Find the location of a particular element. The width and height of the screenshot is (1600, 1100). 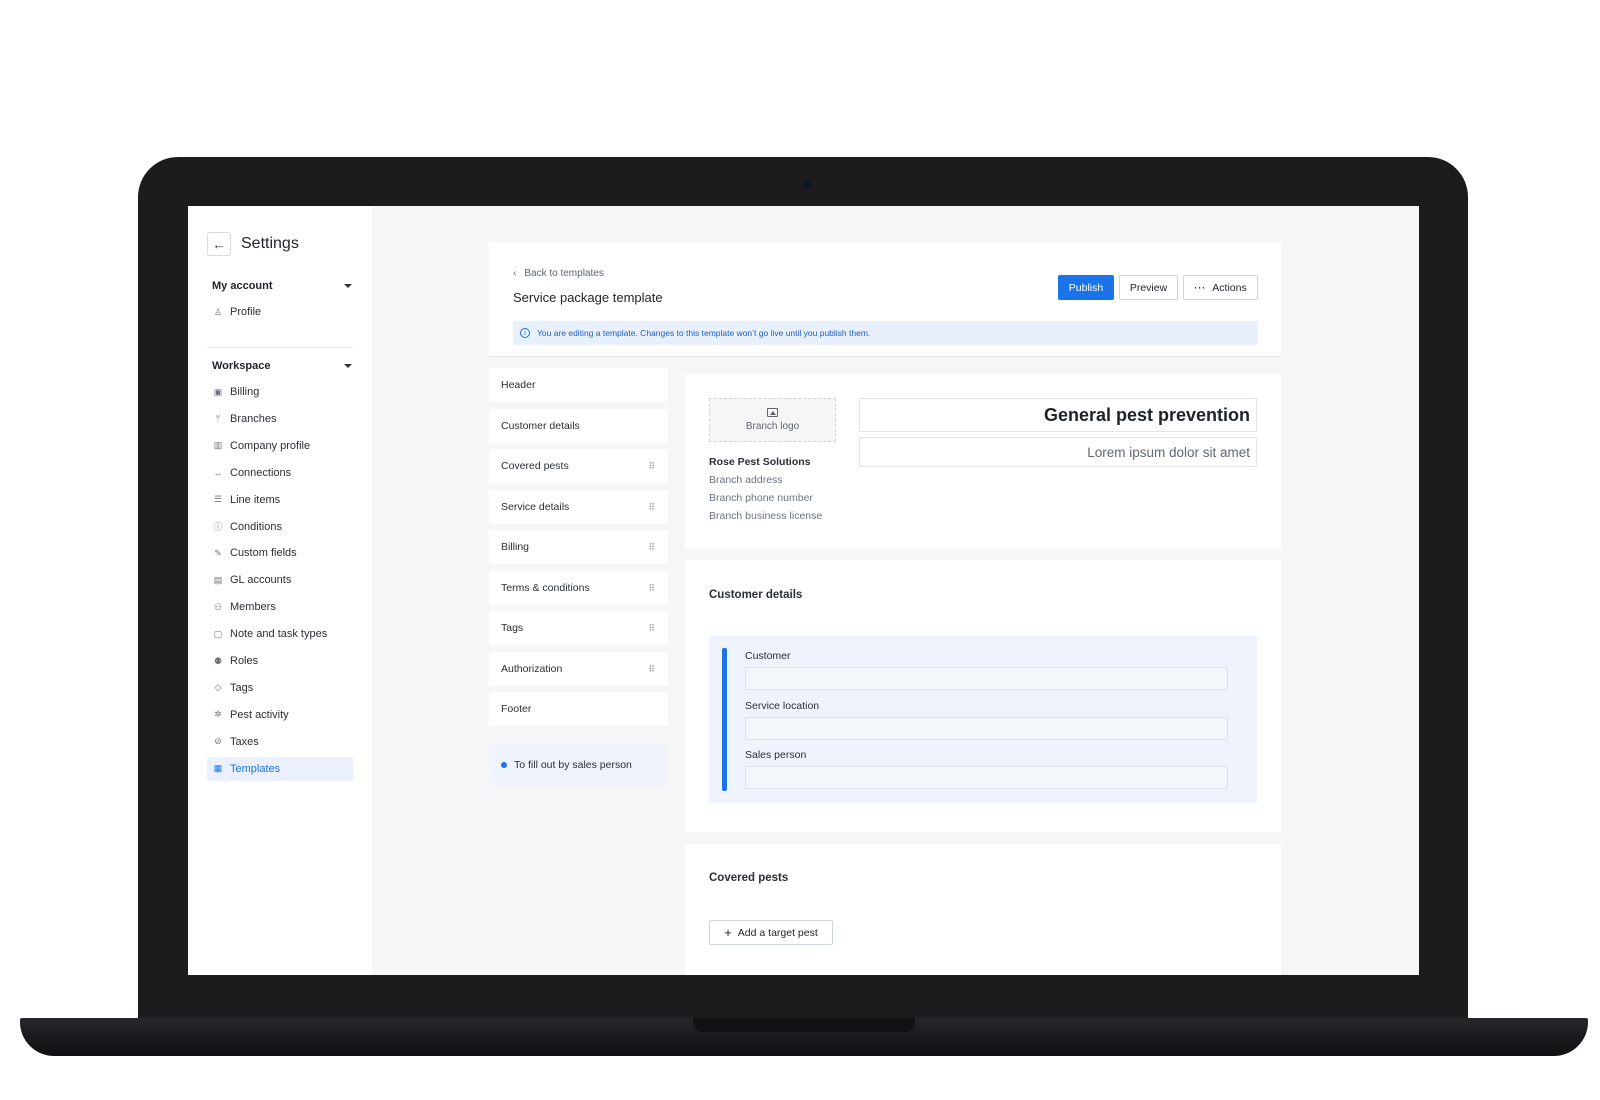

sidebar-item-custom-fields: ✎ Custom fields is located at coordinates (280, 553).